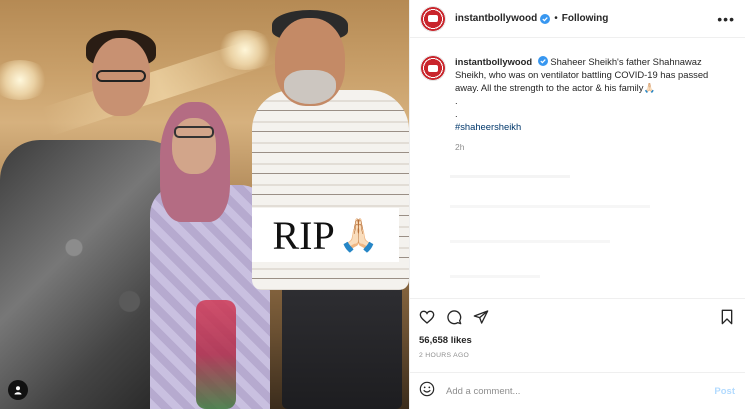 The height and width of the screenshot is (409, 745). I want to click on share-icon, so click(481, 317).